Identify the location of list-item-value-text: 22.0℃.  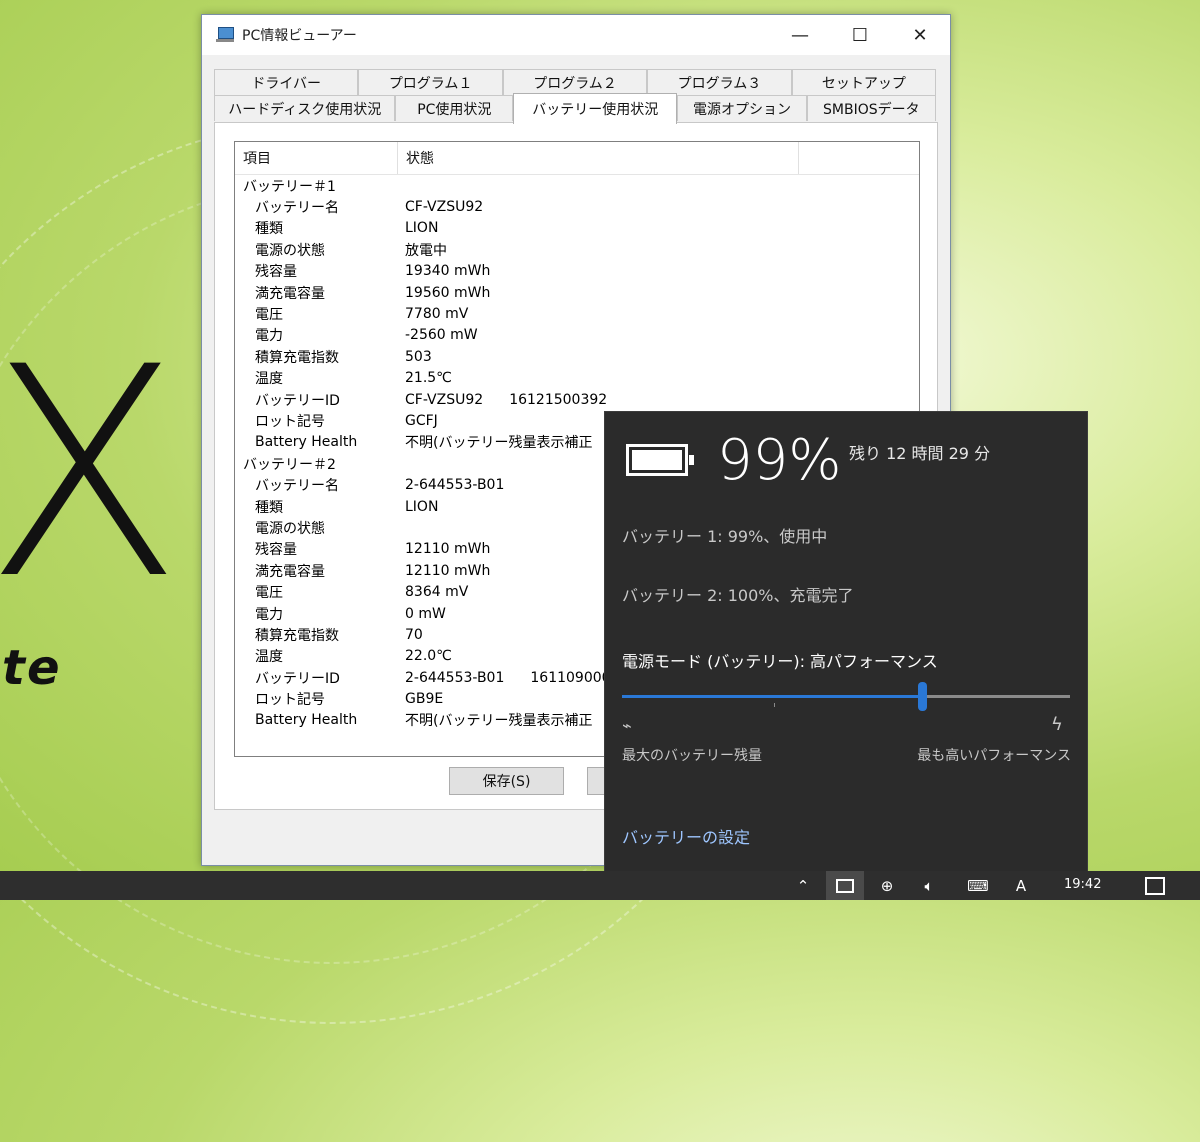
(428, 656).